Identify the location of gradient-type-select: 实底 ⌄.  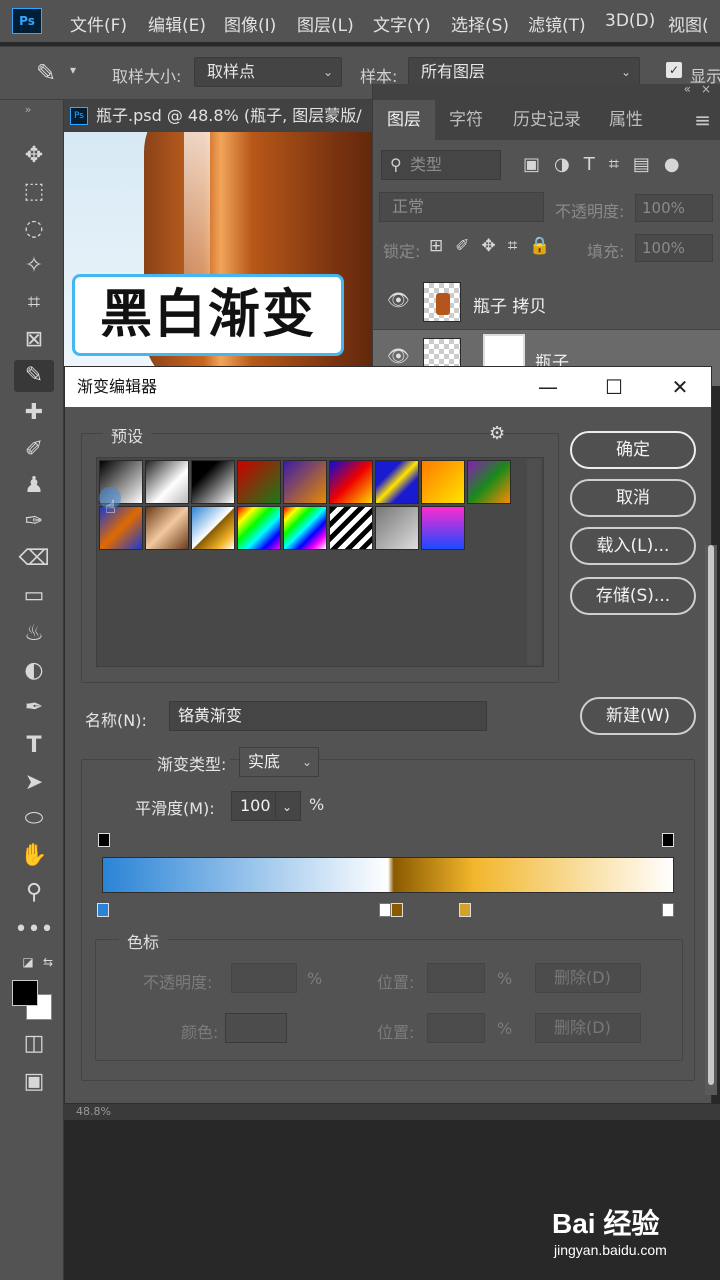
(279, 762).